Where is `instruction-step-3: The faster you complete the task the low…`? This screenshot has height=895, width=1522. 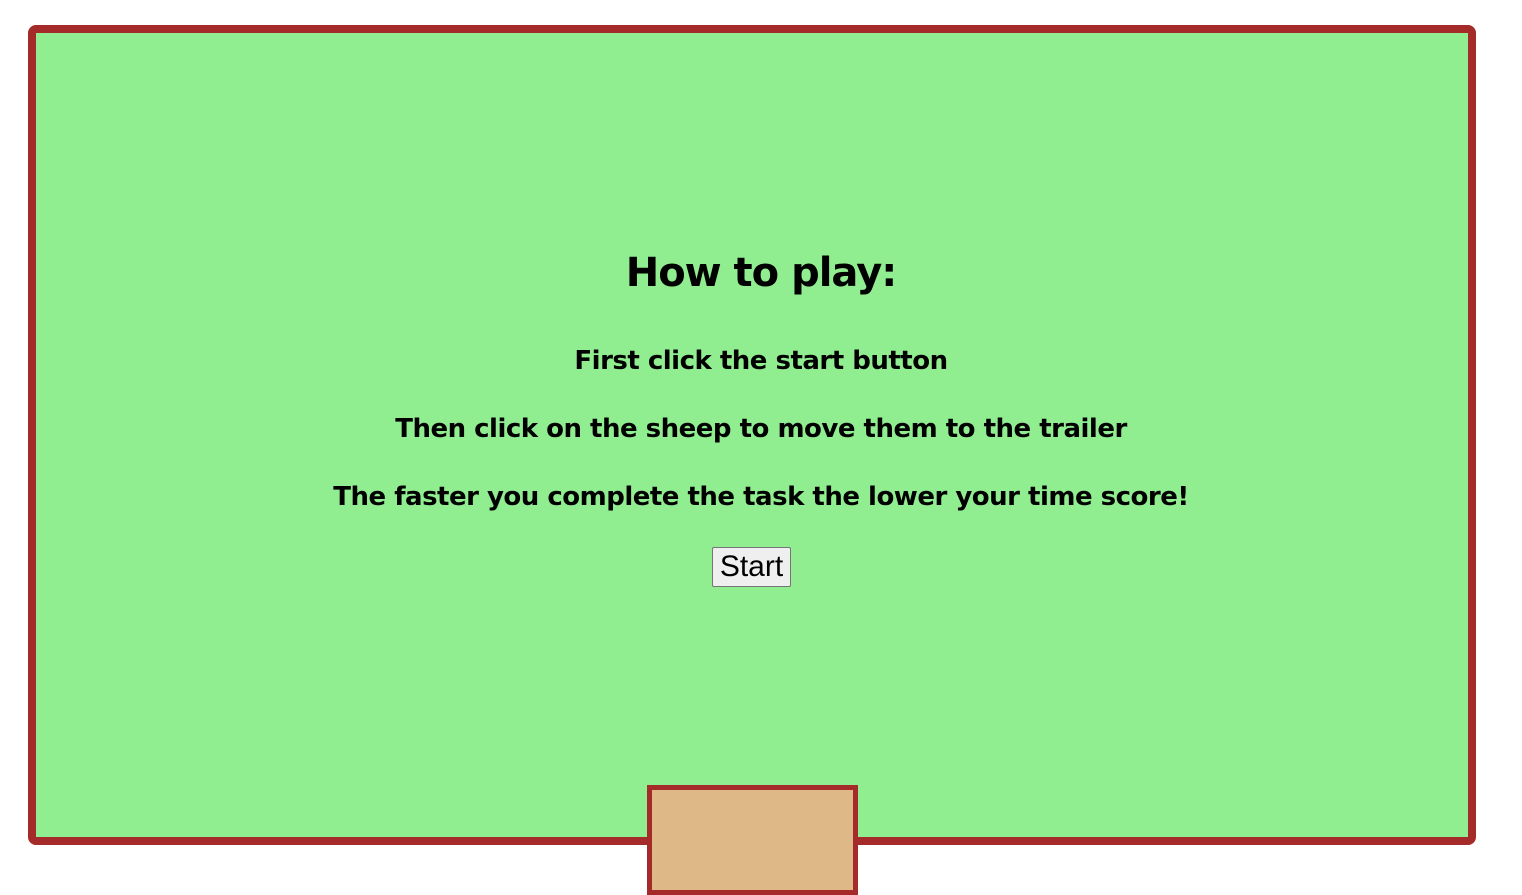 instruction-step-3: The faster you complete the task the low… is located at coordinates (761, 497).